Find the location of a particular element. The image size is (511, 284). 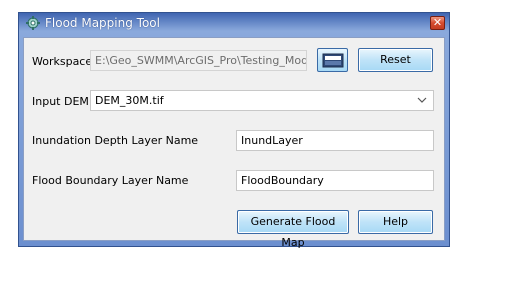

input-dem-selected: DEM_30M.tif is located at coordinates (129, 100).